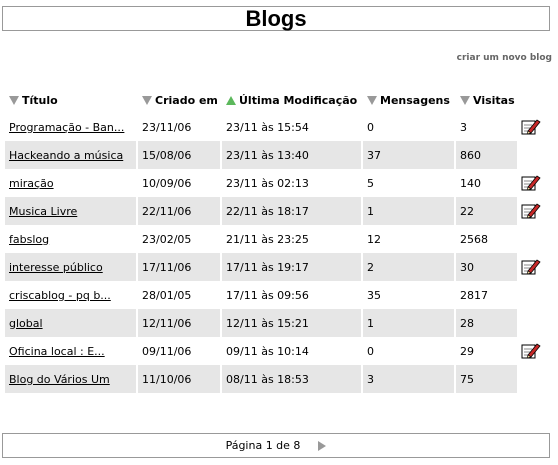  I want to click on column-header-actions, so click(531, 100).